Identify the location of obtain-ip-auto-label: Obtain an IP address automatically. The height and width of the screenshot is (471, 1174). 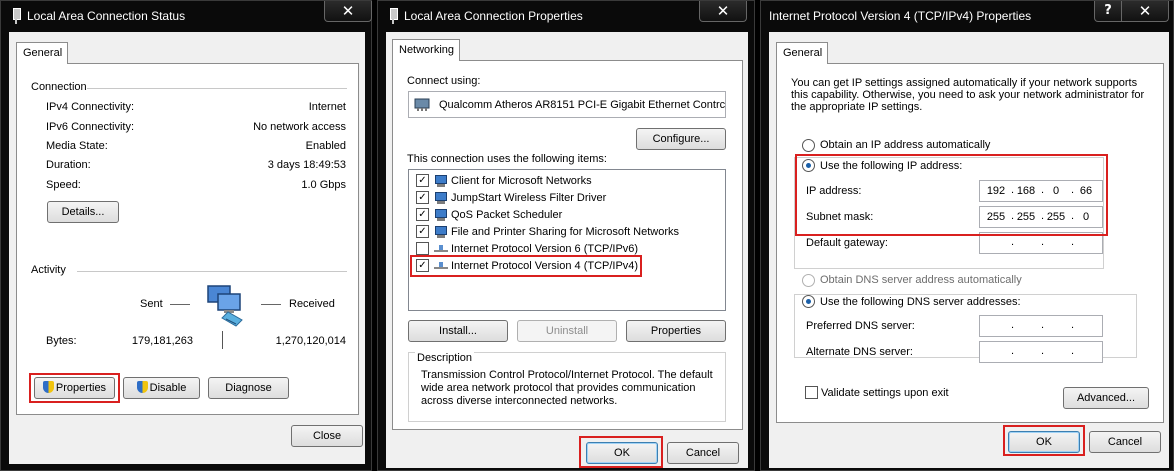
(905, 145).